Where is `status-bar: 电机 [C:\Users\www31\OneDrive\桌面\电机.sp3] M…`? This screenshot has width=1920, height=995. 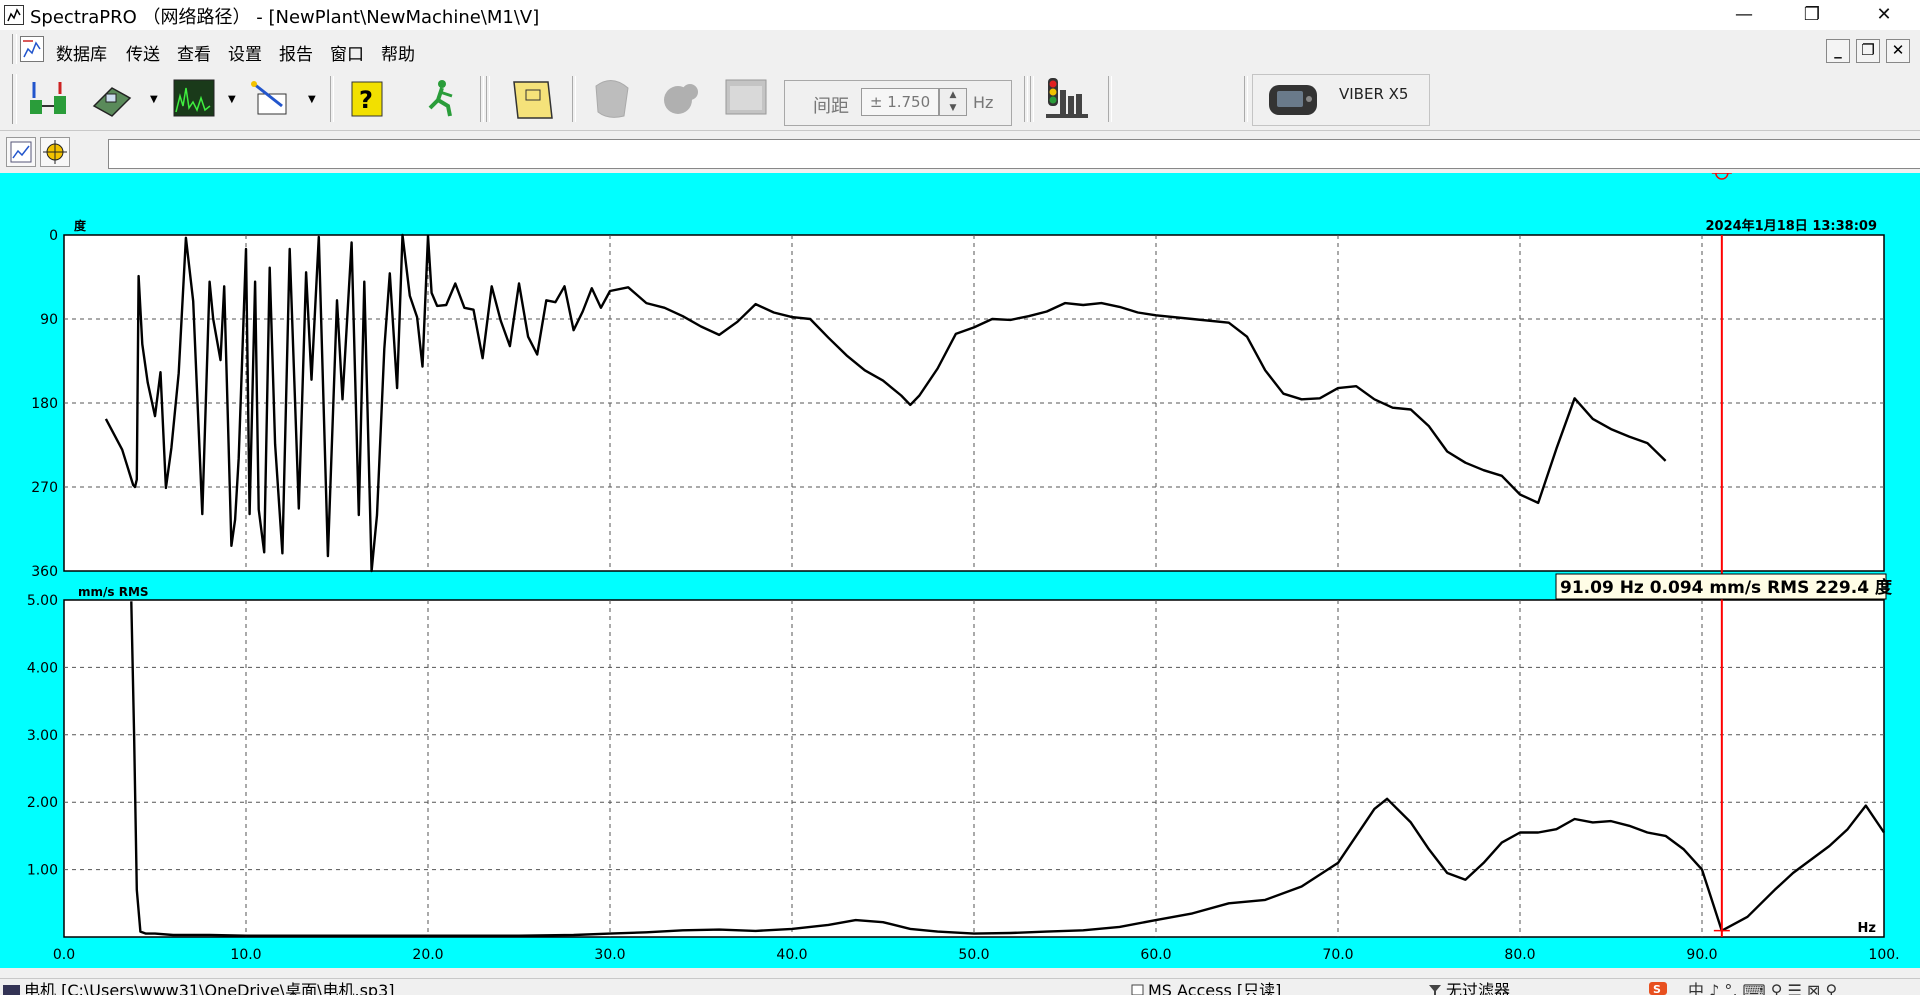
status-bar: 电机 [C:\Users\www31\OneDrive\桌面\电机.sp3] M… is located at coordinates (960, 986).